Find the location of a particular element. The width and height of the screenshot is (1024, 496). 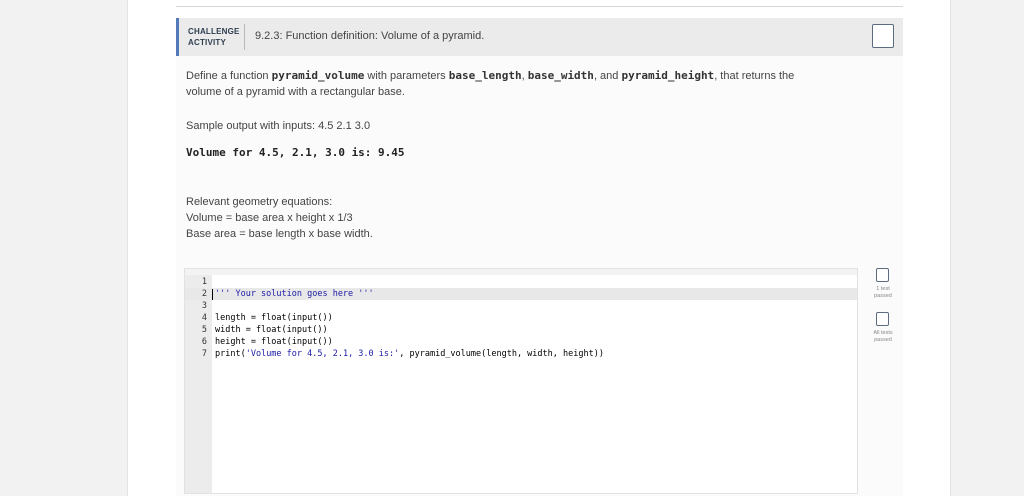

test-check-label: 1 test passed is located at coordinates (883, 293).